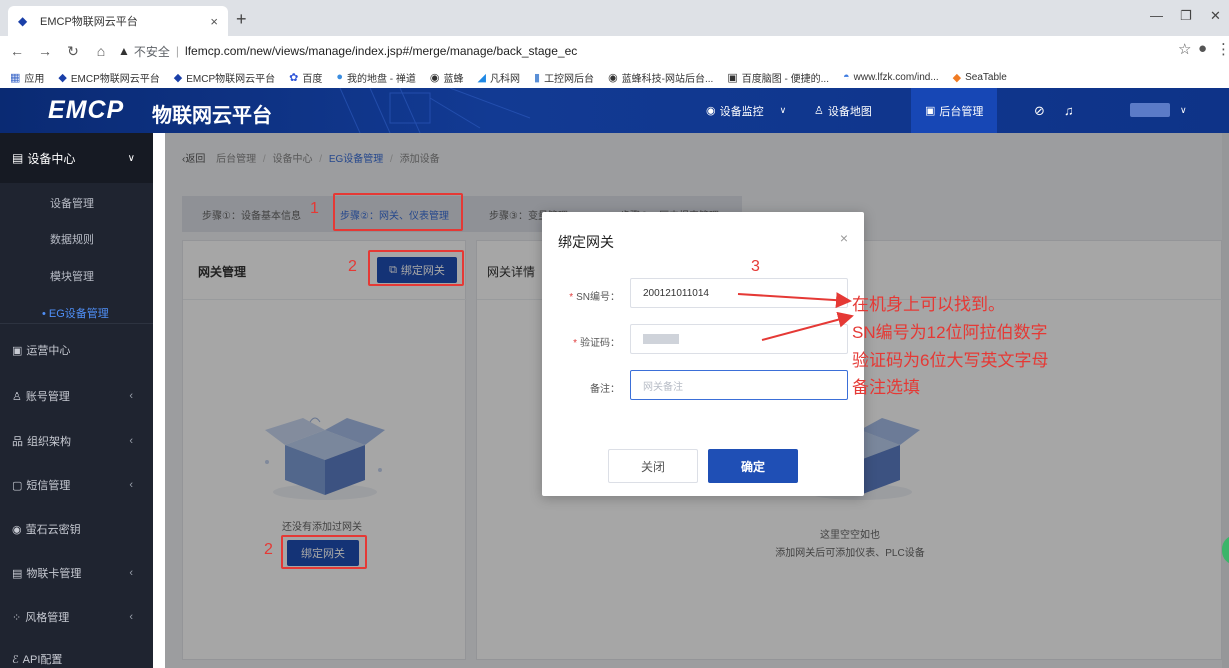 The height and width of the screenshot is (668, 1229). What do you see at coordinates (586, 242) in the screenshot?
I see `dialog-title: 绑定网关` at bounding box center [586, 242].